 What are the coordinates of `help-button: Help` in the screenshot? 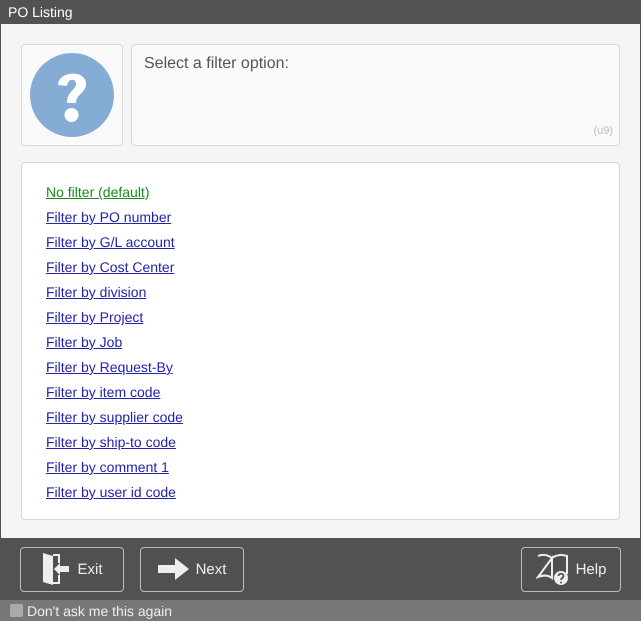 It's located at (571, 569).